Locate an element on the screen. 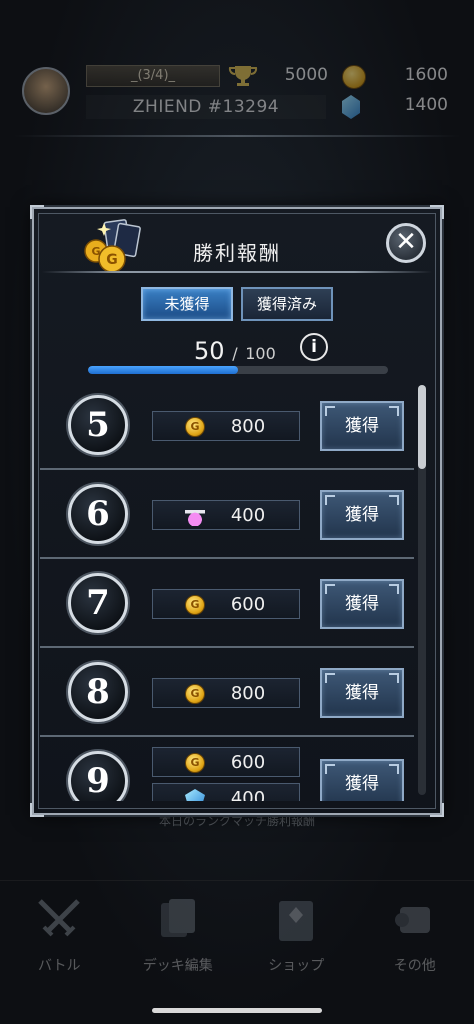 This screenshot has height=1024, width=474. nav-item-battle: バトル is located at coordinates (59, 930).